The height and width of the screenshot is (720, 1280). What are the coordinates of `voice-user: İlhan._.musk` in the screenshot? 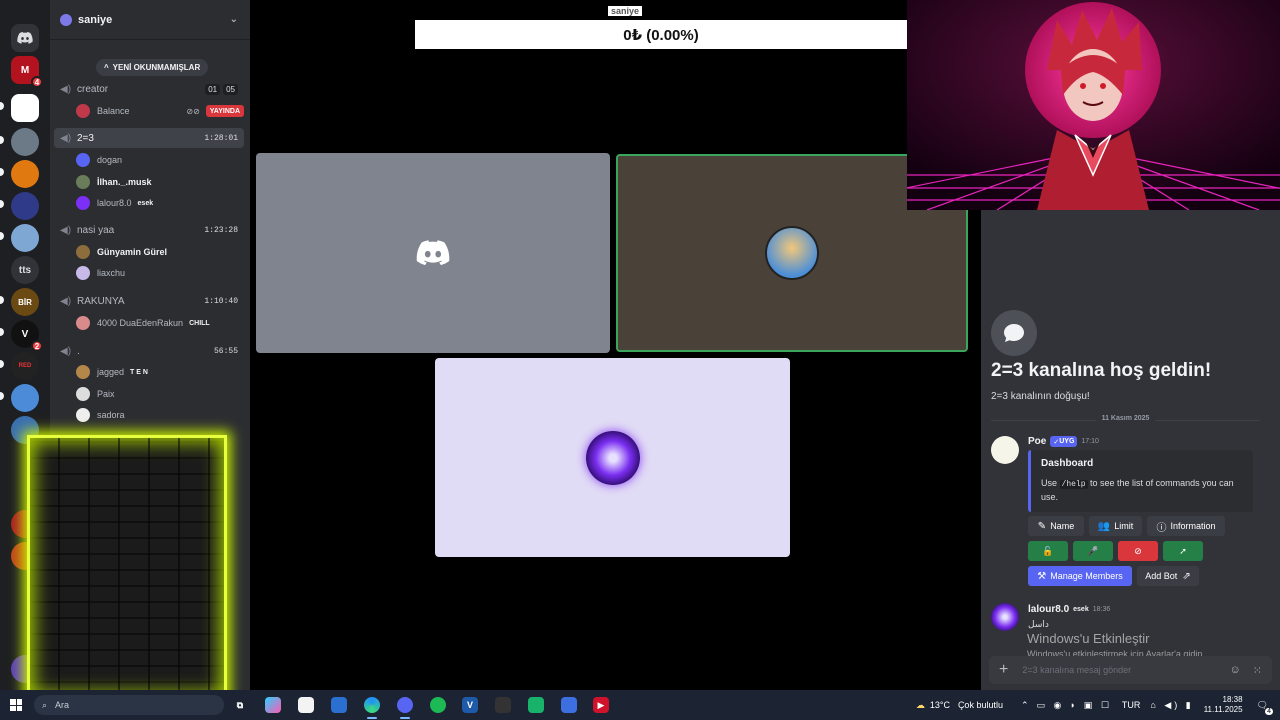 It's located at (160, 182).